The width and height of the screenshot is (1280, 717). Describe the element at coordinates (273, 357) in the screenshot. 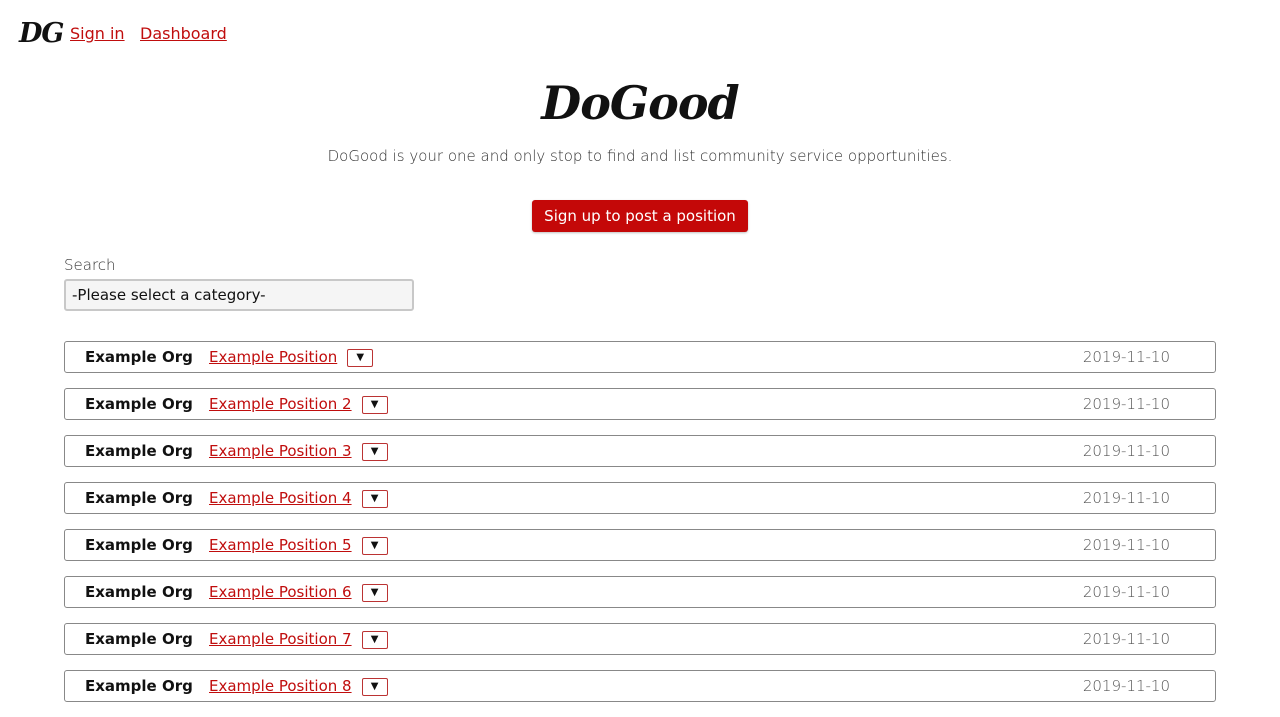

I see `position-link: Example Position` at that location.